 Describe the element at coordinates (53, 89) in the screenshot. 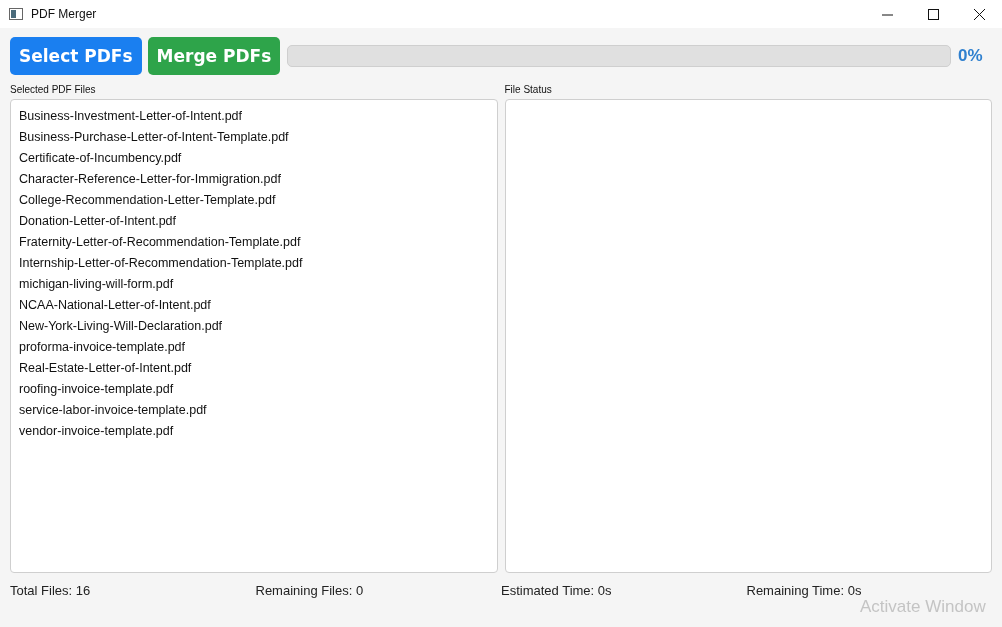

I see `panel-label: Selected PDF Files` at that location.